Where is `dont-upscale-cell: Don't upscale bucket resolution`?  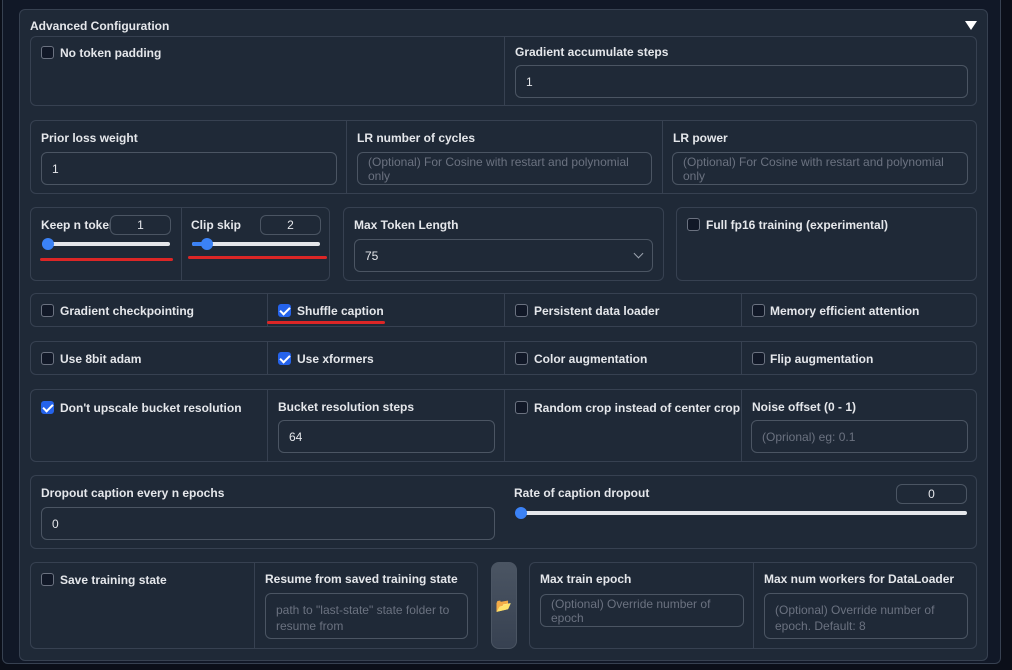
dont-upscale-cell: Don't upscale bucket resolution is located at coordinates (149, 425).